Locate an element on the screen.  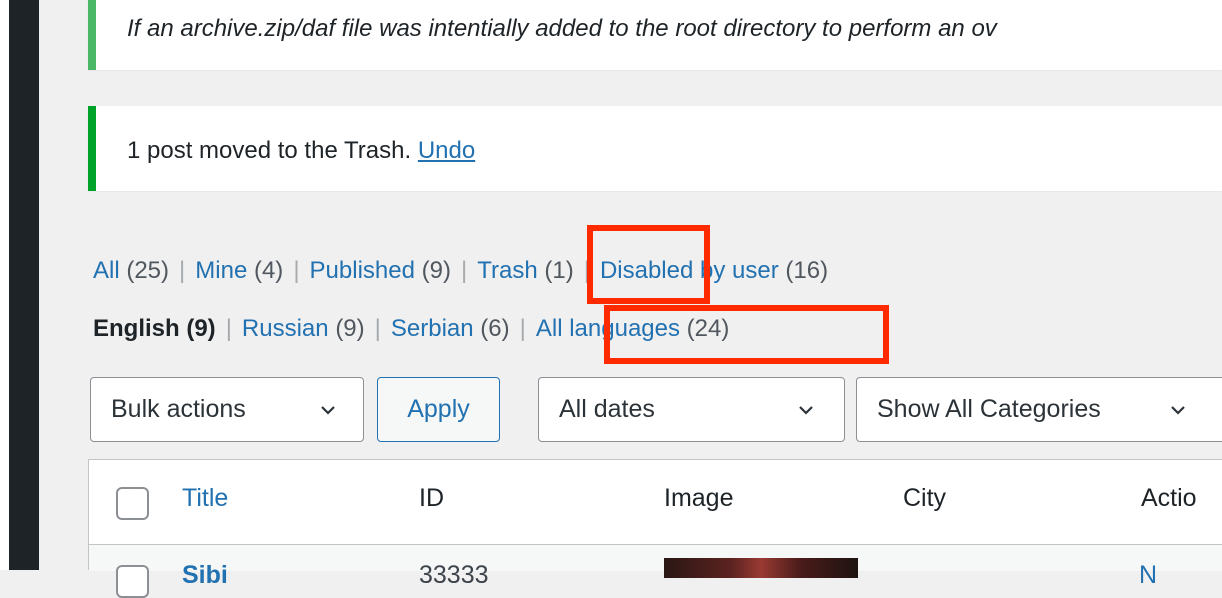
filter-all: All (25) is located at coordinates (131, 270).